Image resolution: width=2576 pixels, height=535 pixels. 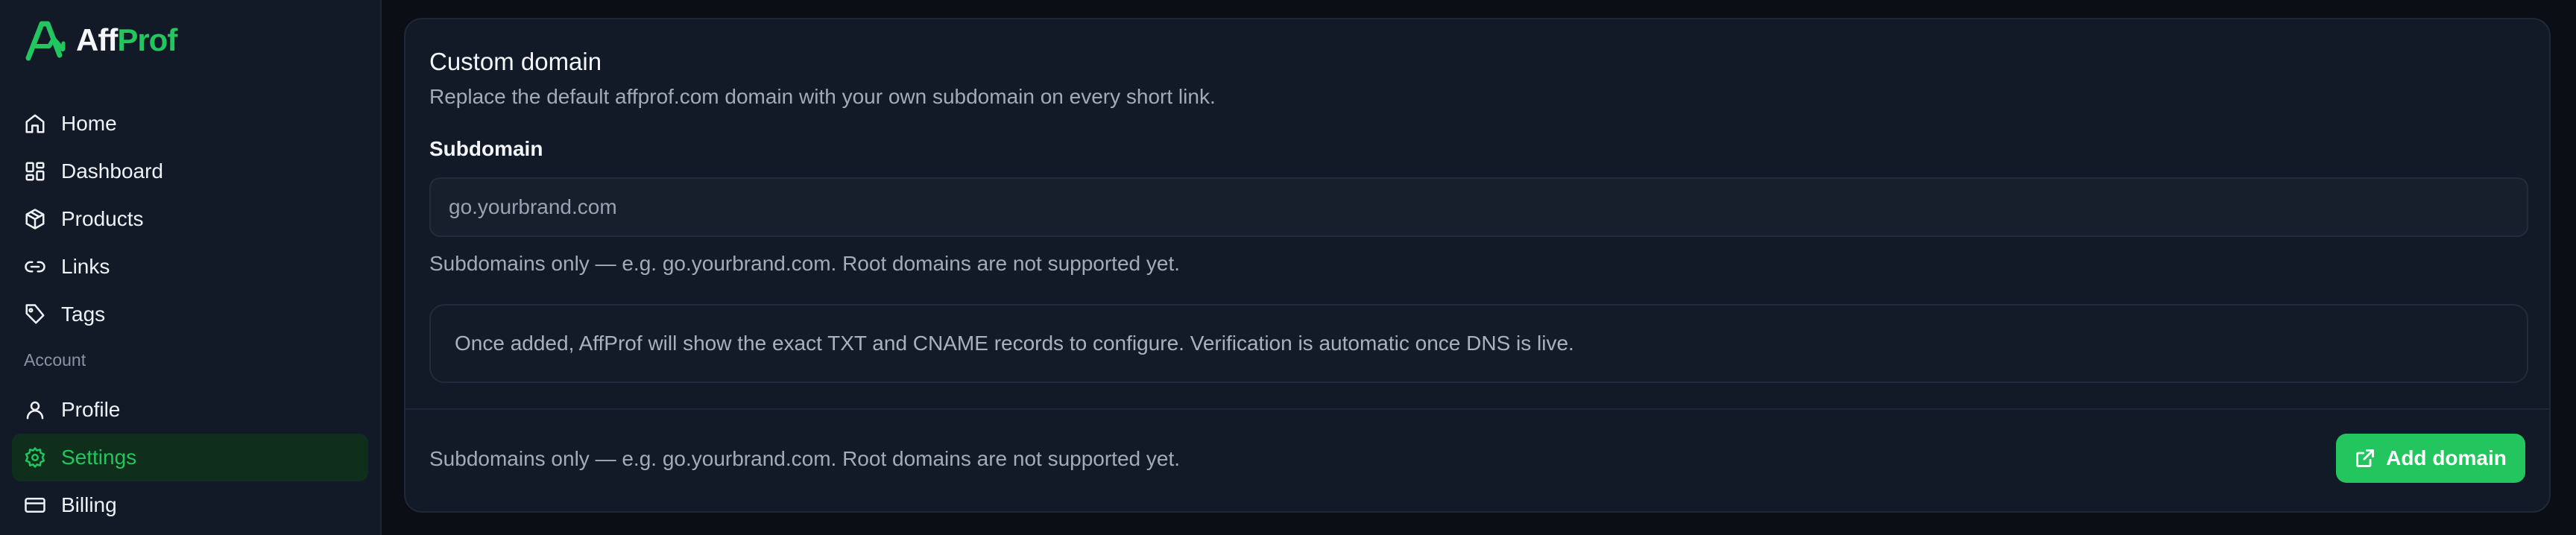 I want to click on sidebar-item-label: Dashboard, so click(x=112, y=171).